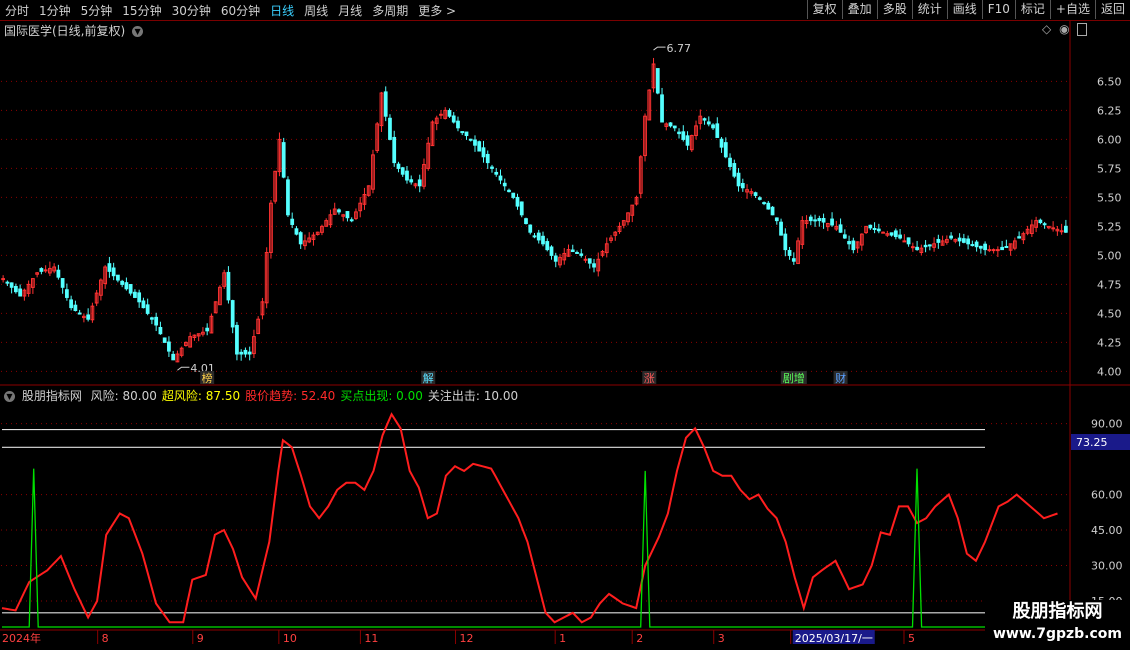  Describe the element at coordinates (1032, 9) in the screenshot. I see `toolbar-button-6: 标记` at that location.